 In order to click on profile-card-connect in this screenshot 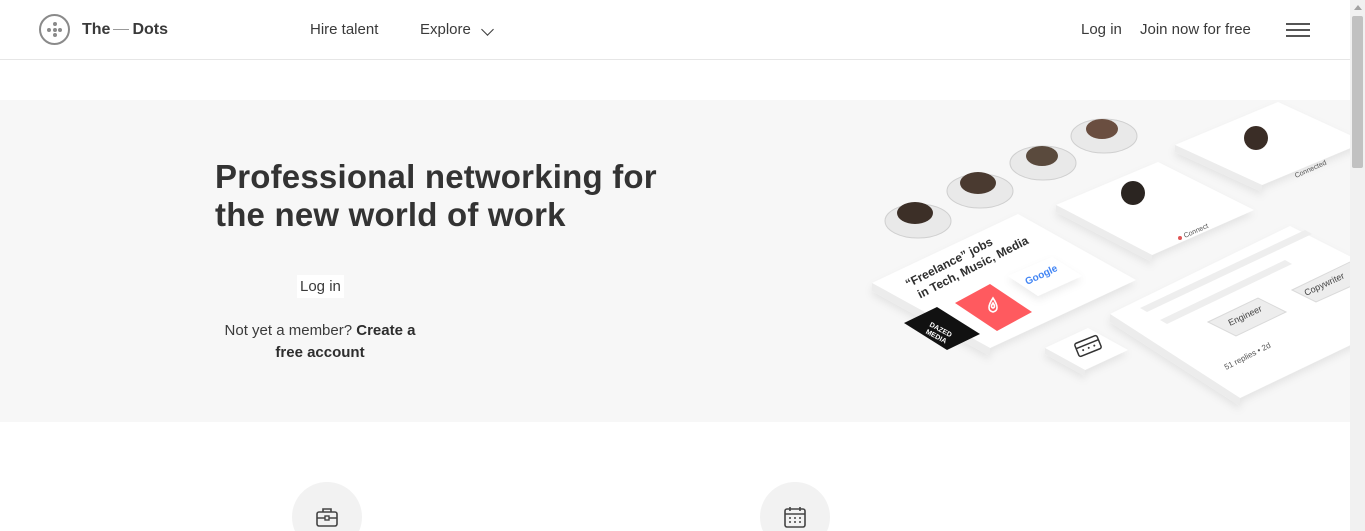, I will do `click(1155, 212)`.